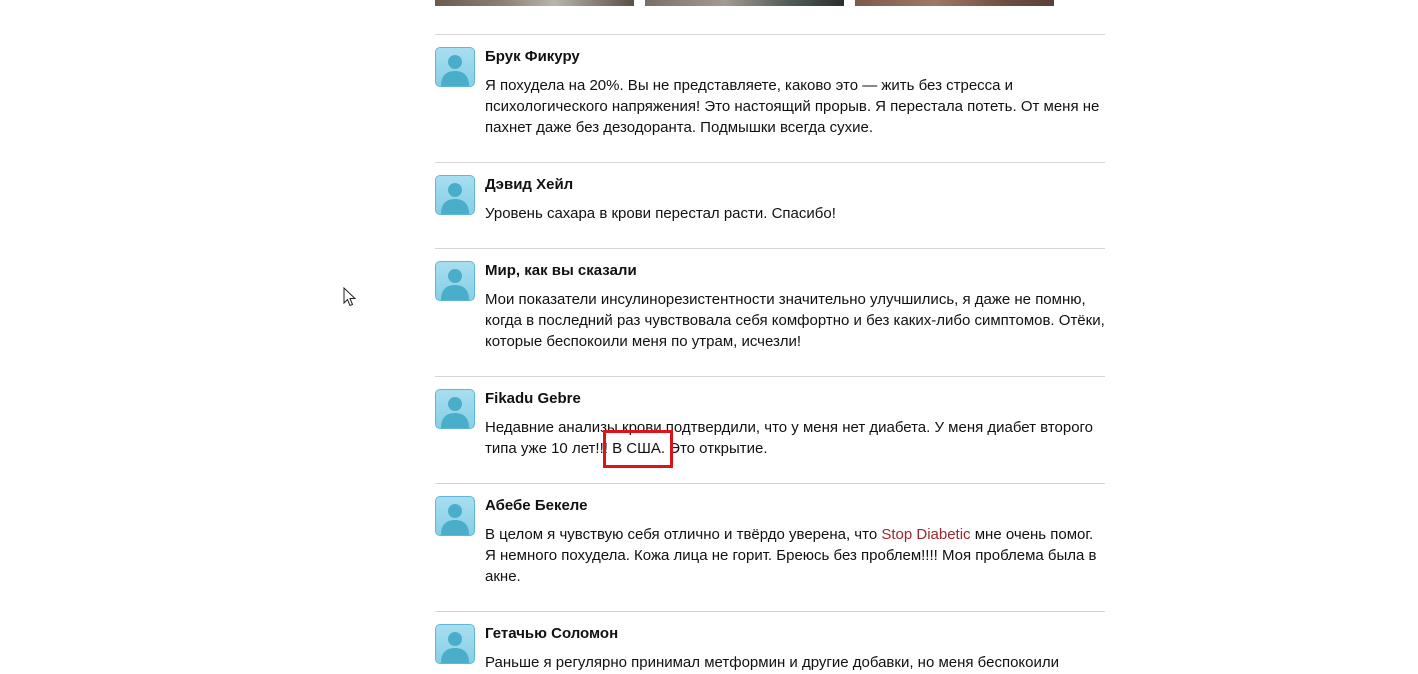 The width and height of the screenshot is (1418, 674). I want to click on comment-author: Дэвид Хейл, so click(529, 184).